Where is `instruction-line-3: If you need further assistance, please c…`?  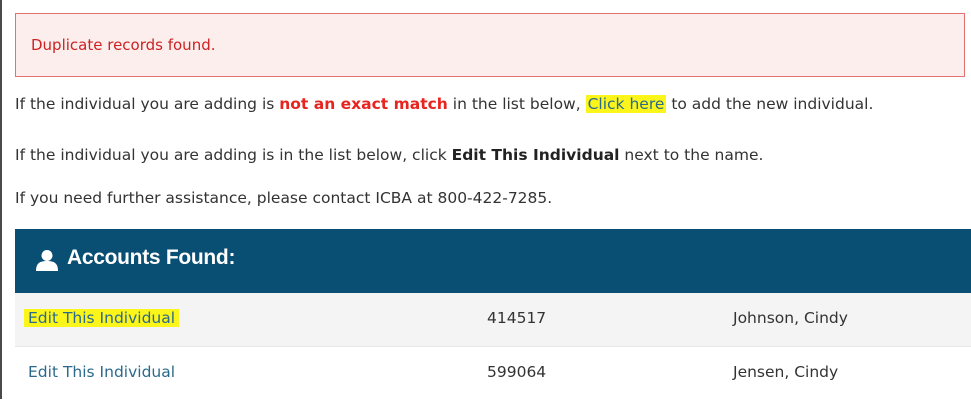
instruction-line-3: If you need further assistance, please c… is located at coordinates (284, 198).